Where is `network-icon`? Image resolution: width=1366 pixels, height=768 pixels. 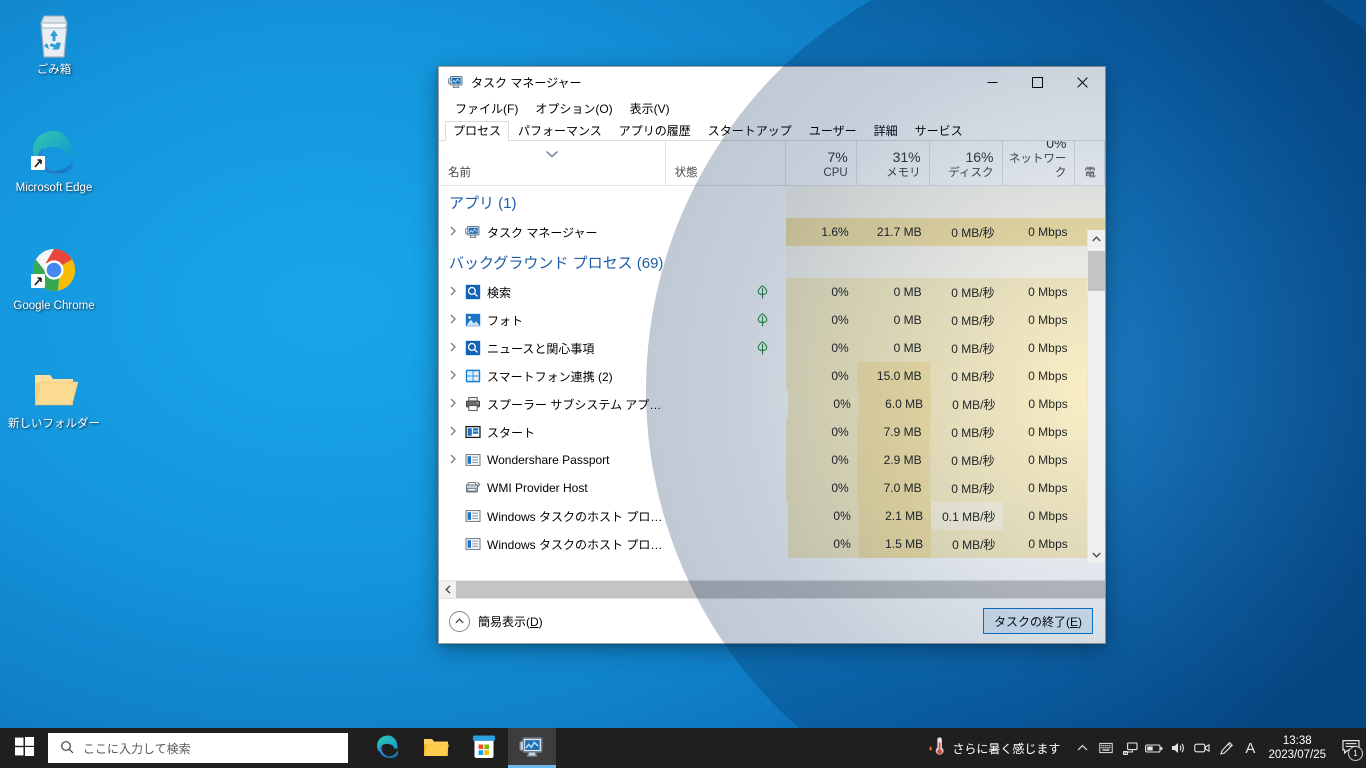 network-icon is located at coordinates (1130, 748).